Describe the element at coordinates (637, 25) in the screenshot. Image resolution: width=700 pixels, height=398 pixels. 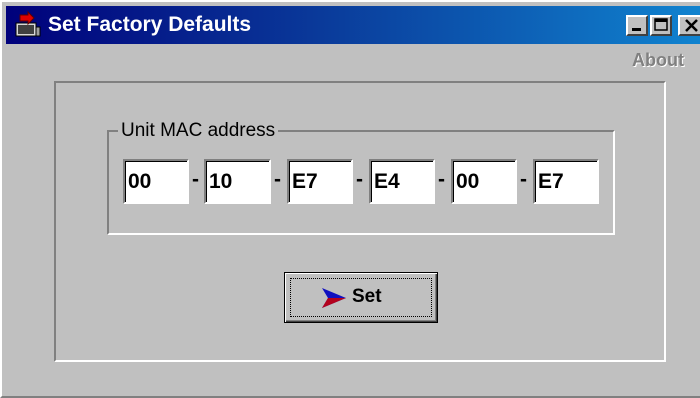
I see `minimize-button` at that location.